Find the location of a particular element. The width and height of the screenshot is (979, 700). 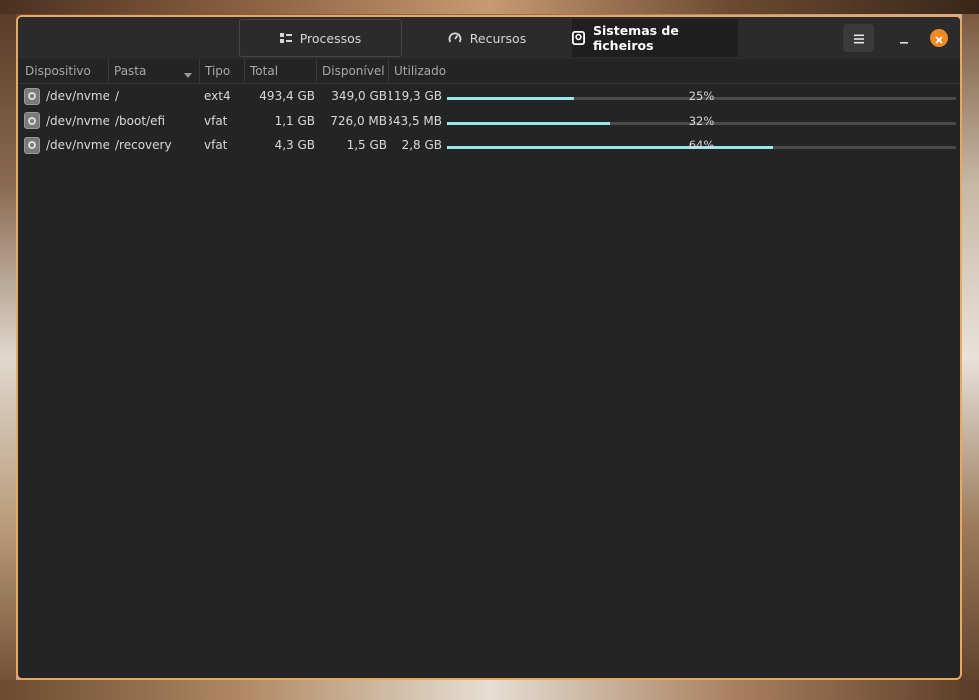

tab-resources: Recursos is located at coordinates (487, 38).